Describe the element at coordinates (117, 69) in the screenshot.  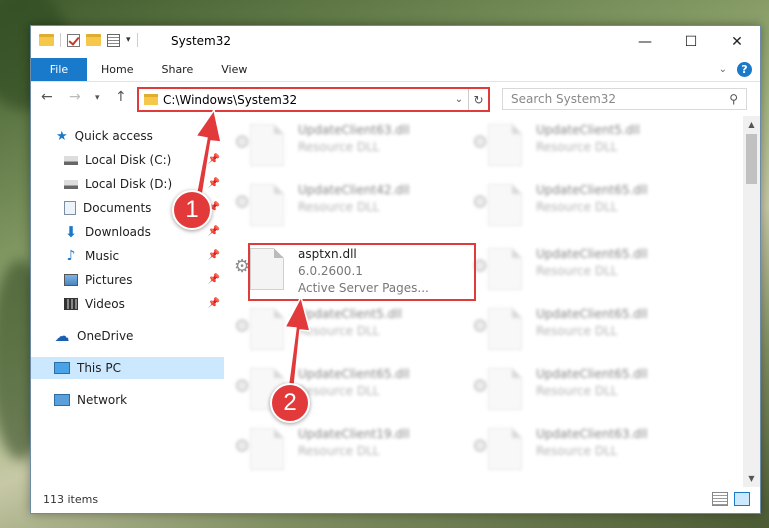
I see `tab-home: Home` at that location.